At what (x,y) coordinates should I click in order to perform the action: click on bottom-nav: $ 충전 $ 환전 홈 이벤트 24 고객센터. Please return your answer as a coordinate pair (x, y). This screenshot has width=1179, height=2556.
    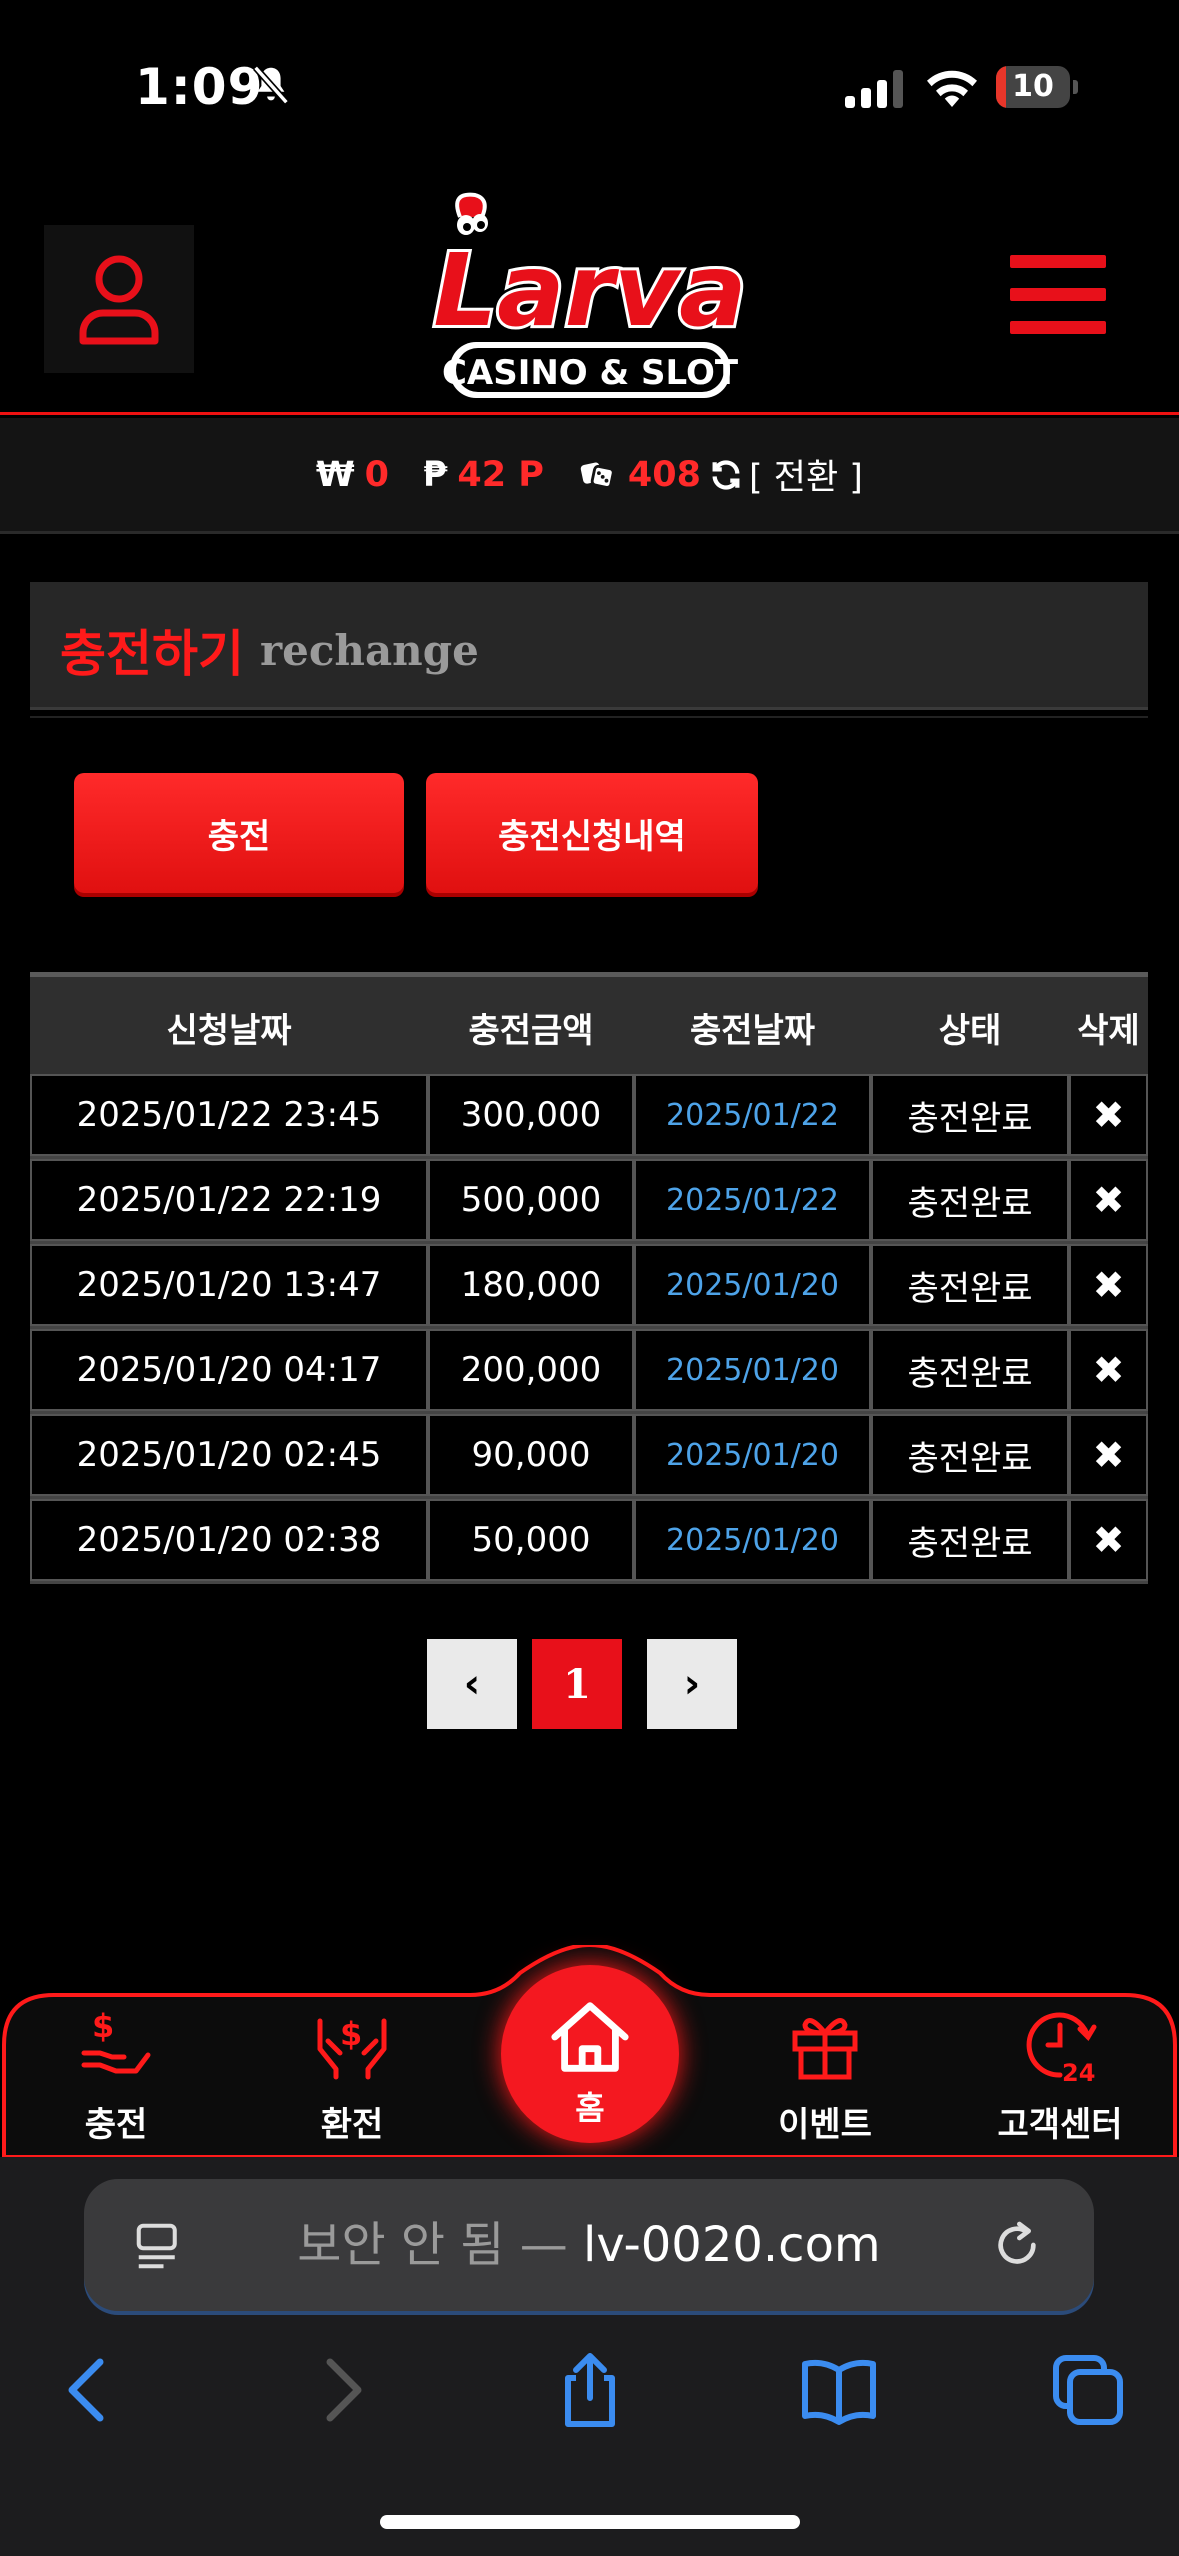
    Looking at the image, I should click on (589, 2051).